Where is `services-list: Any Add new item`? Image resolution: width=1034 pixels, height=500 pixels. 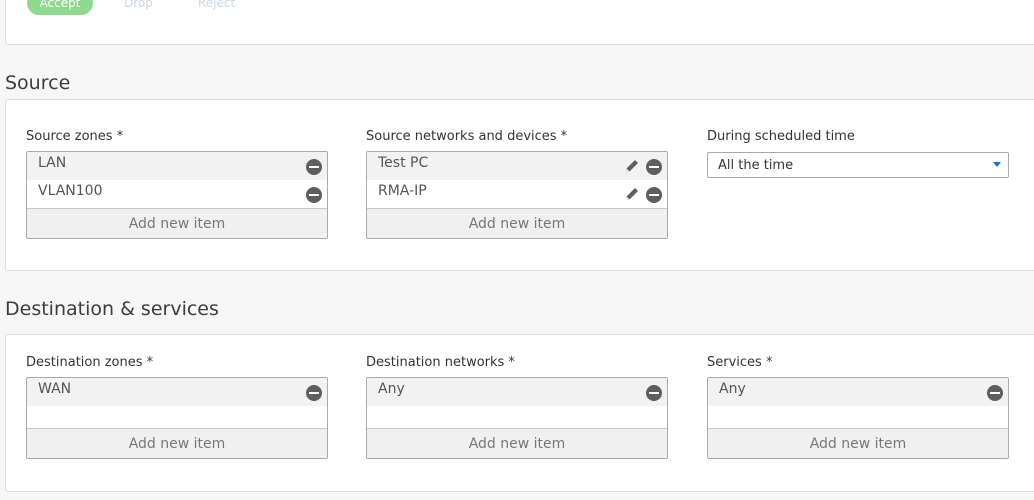 services-list: Any Add new item is located at coordinates (858, 418).